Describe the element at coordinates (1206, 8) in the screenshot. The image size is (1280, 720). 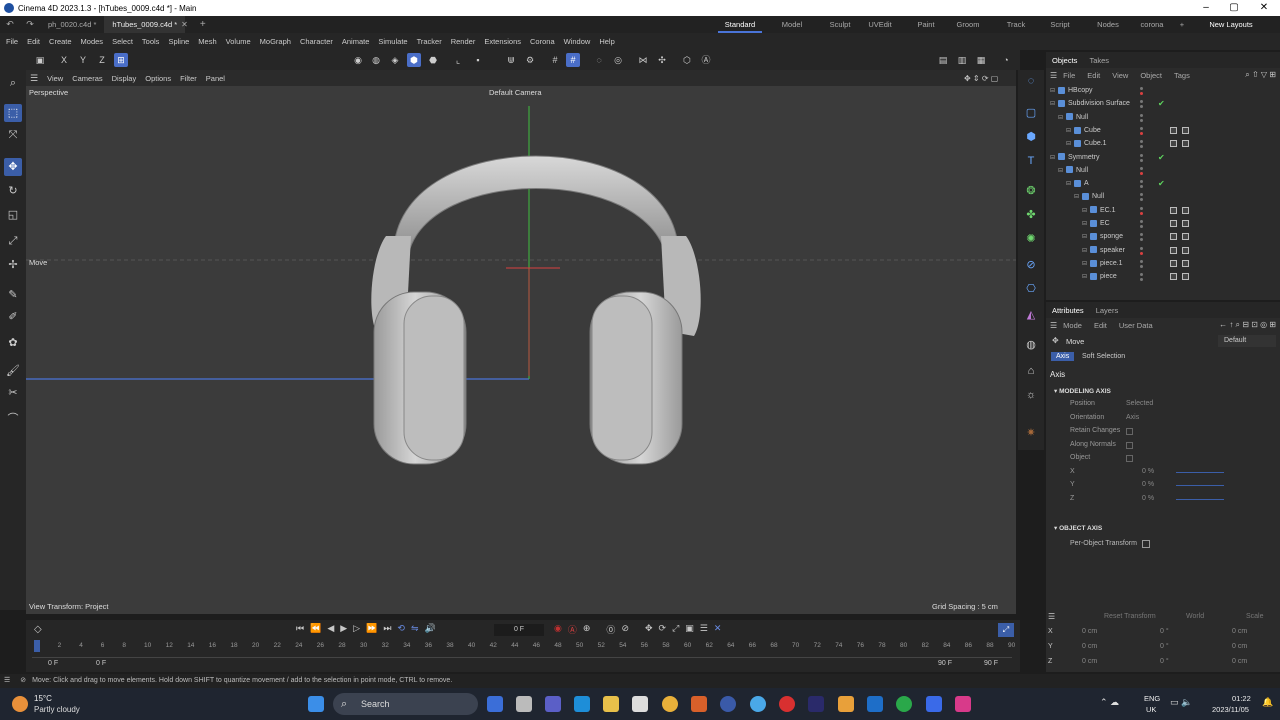
I see `minimize-button: –` at that location.